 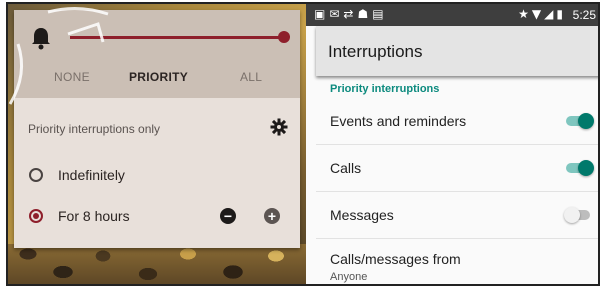 What do you see at coordinates (158, 77) in the screenshot?
I see `mode-tab-priority: PRIORITY` at bounding box center [158, 77].